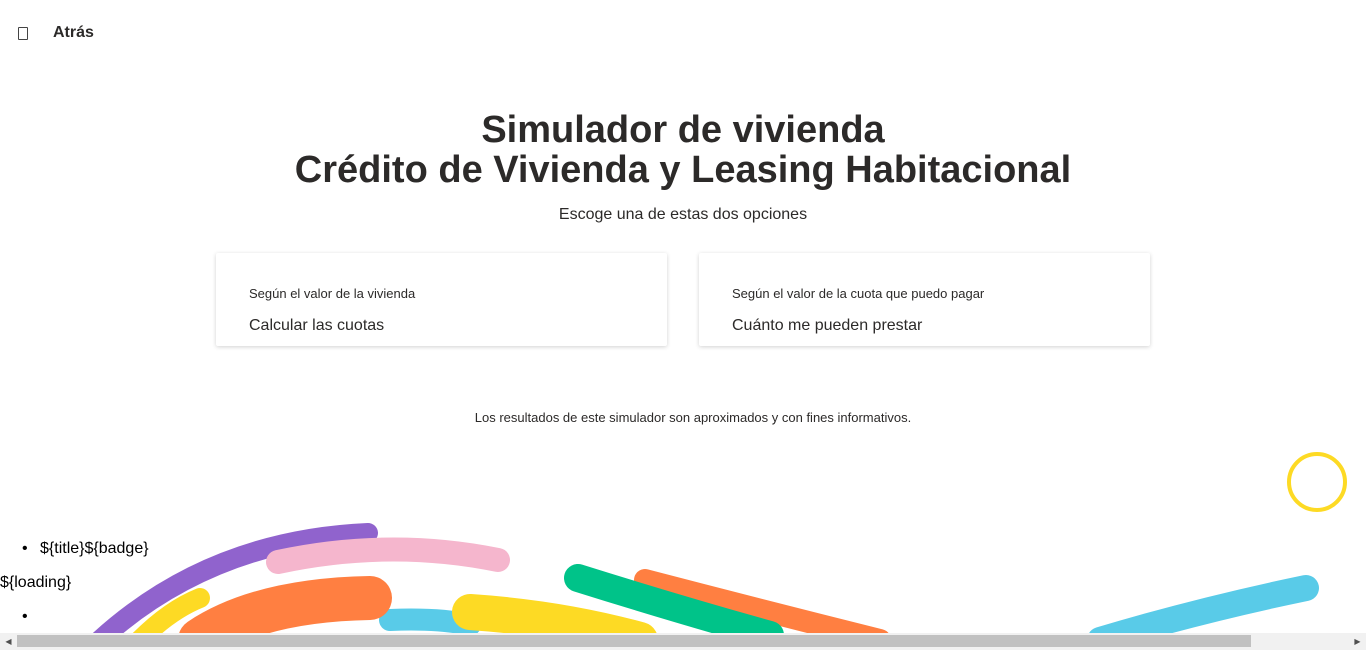  What do you see at coordinates (285, 605) in the screenshot?
I see `orange-blob` at bounding box center [285, 605].